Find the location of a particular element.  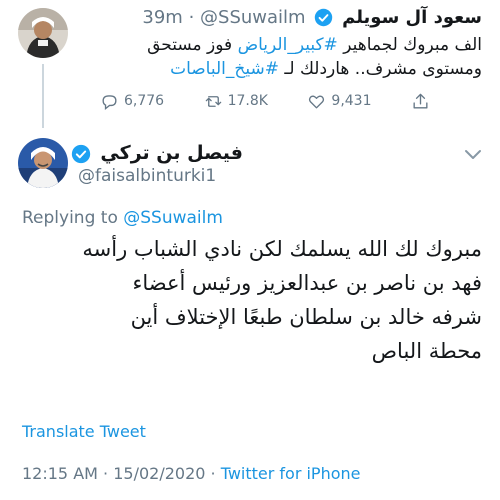

hashtag-link: #شيخ_الباصات is located at coordinates (224, 69).